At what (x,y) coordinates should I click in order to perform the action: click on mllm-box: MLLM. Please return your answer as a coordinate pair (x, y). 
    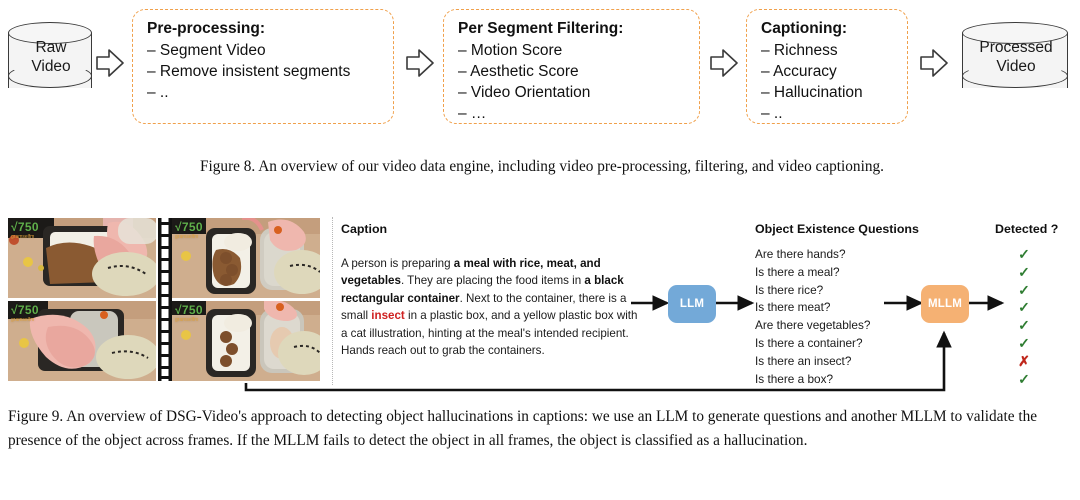
    Looking at the image, I should click on (945, 304).